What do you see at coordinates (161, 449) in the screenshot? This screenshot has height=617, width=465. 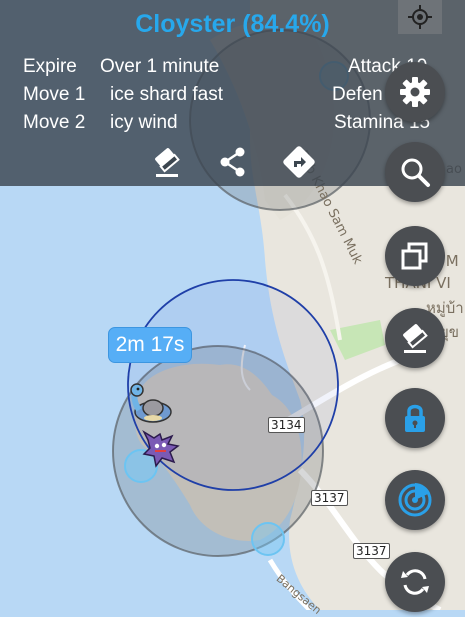 I see `haunter-sprite-icon` at bounding box center [161, 449].